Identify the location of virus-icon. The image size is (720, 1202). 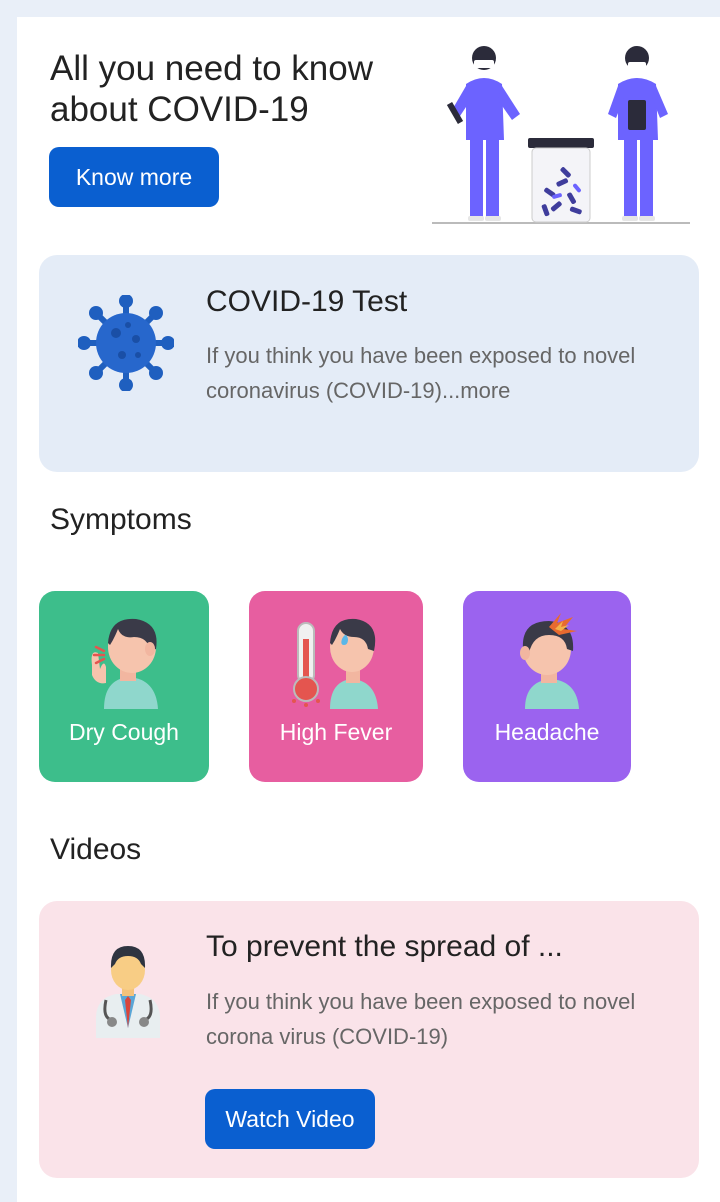
(126, 343).